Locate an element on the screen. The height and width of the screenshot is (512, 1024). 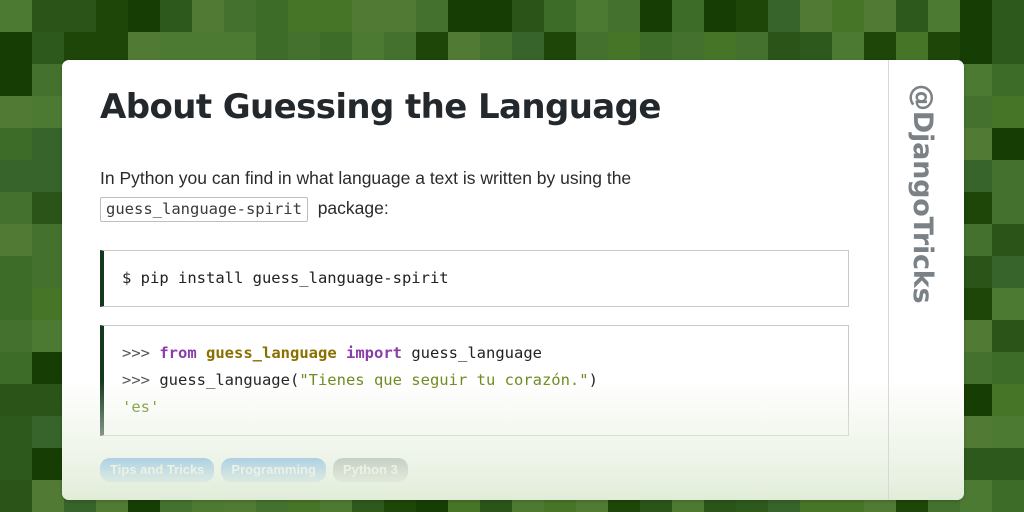
code-token-module: guess_language is located at coordinates (271, 353).